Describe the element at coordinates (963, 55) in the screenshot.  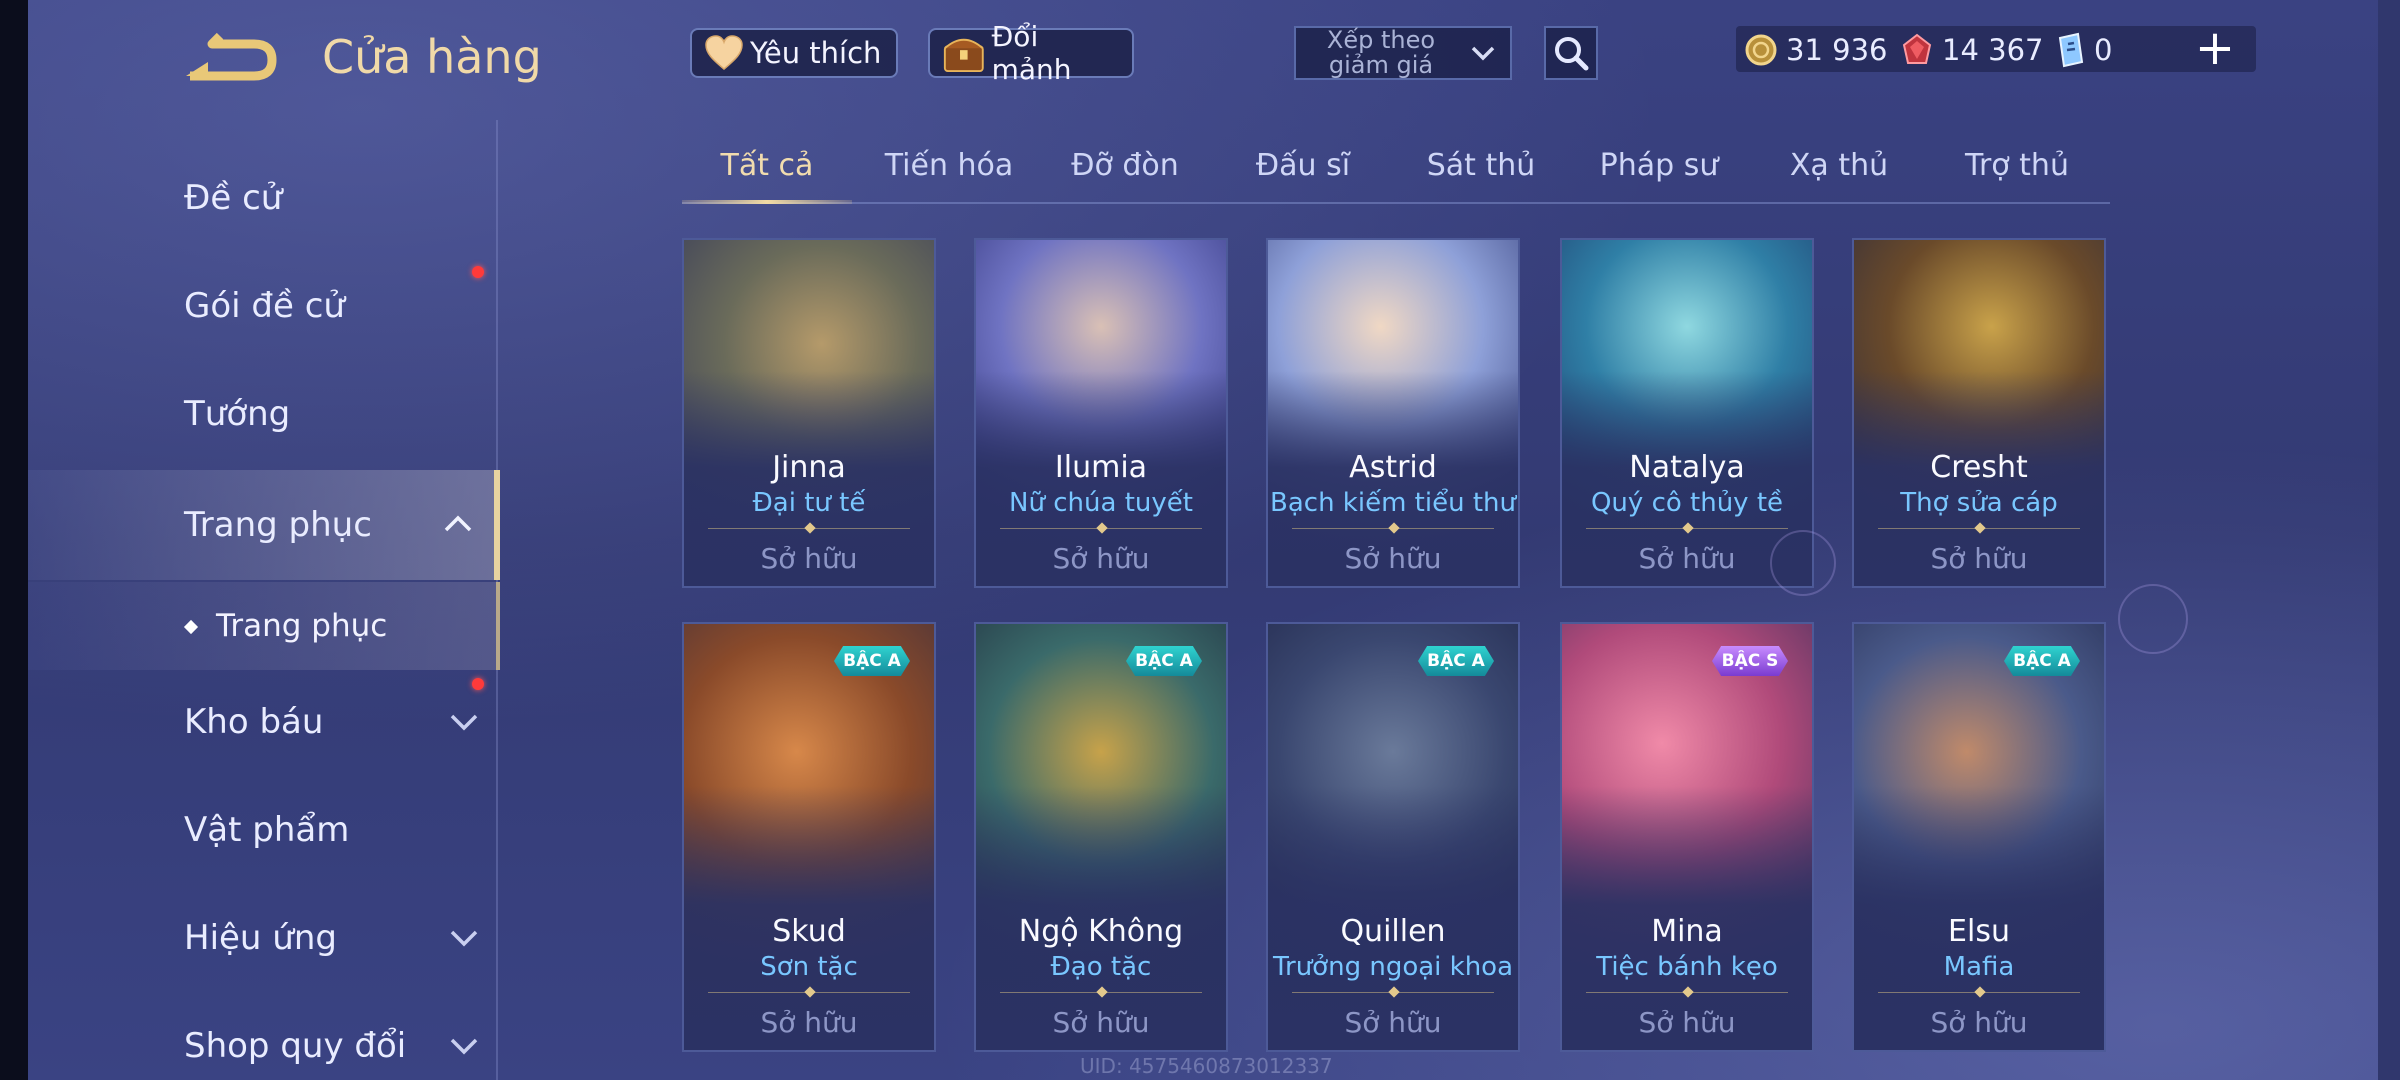
I see `treasure-chest-icon` at that location.